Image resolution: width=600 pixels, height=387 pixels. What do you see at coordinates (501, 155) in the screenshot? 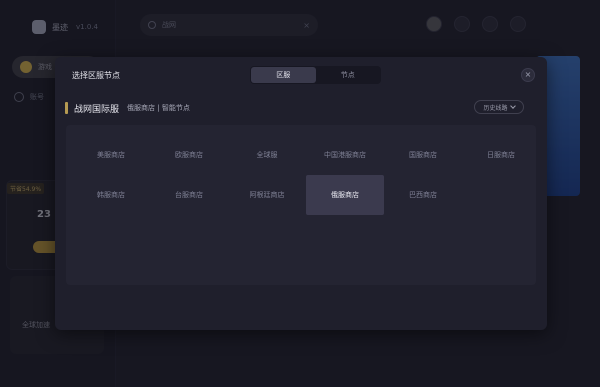
I see `region-option: 日服商店` at bounding box center [501, 155].